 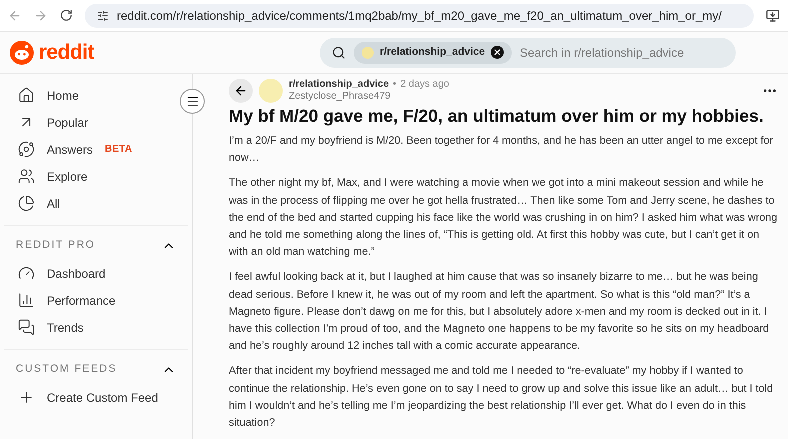 What do you see at coordinates (96, 149) in the screenshot?
I see `sidebar-item: Answers BETA` at bounding box center [96, 149].